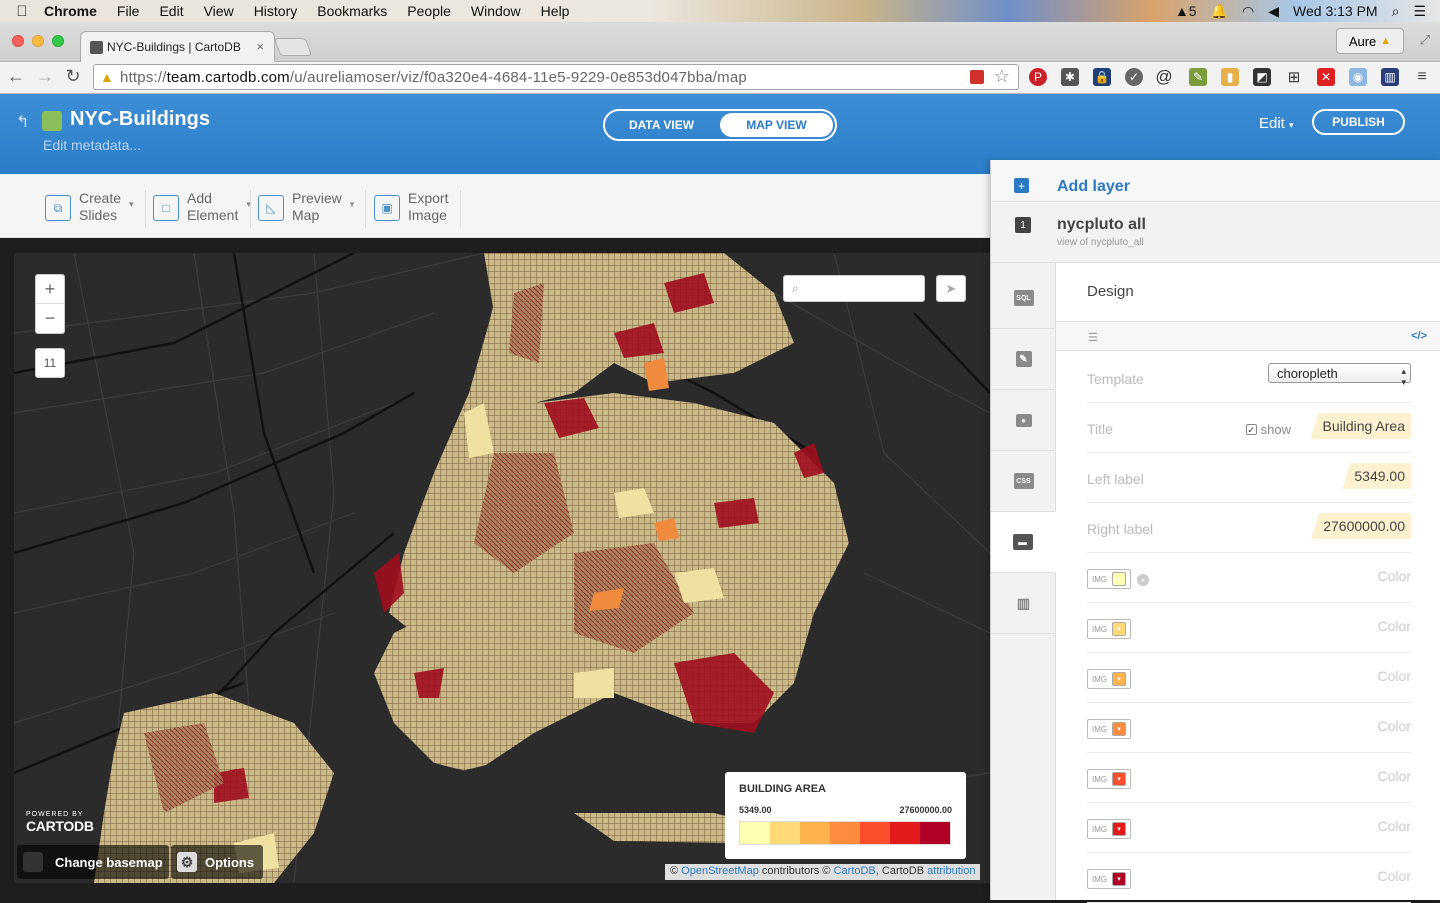 This screenshot has width=1440, height=903. I want to click on new-tab-button, so click(293, 47).